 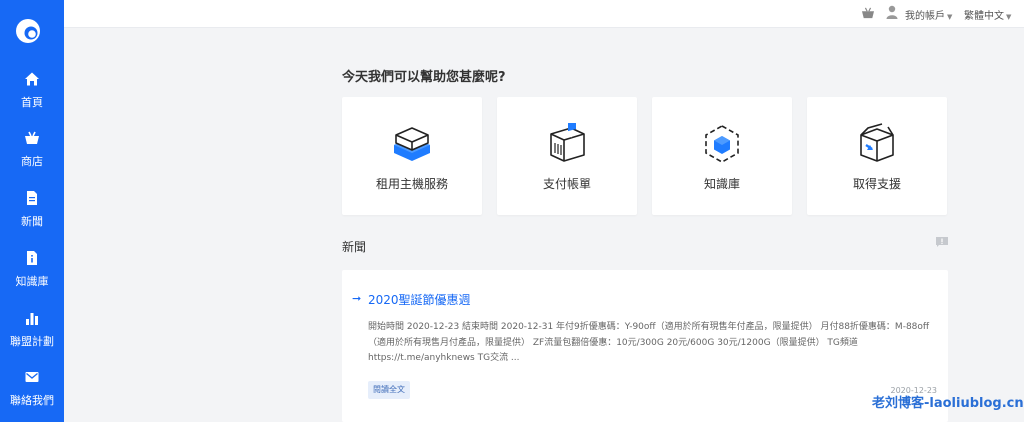 I want to click on logo-icon, so click(x=28, y=31).